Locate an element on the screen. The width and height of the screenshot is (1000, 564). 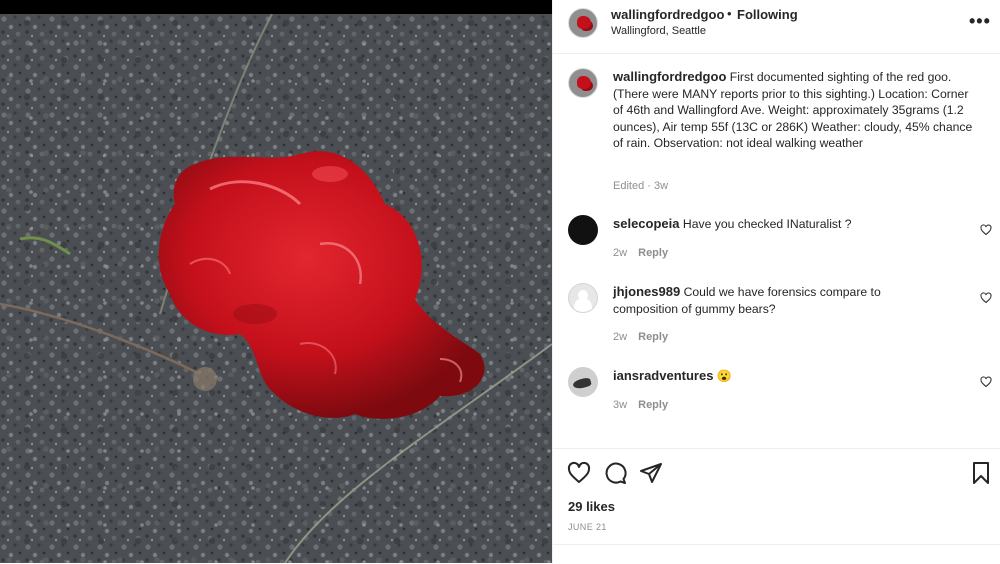
save-bookmark-icon is located at coordinates (981, 473).